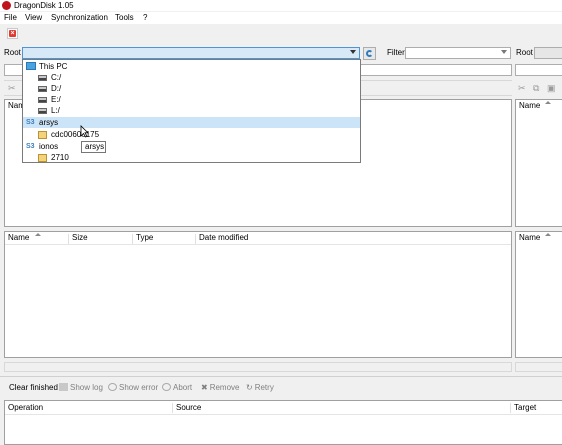 This screenshot has width=562, height=445. What do you see at coordinates (224, 387) in the screenshot?
I see `remove-label: Remove` at bounding box center [224, 387].